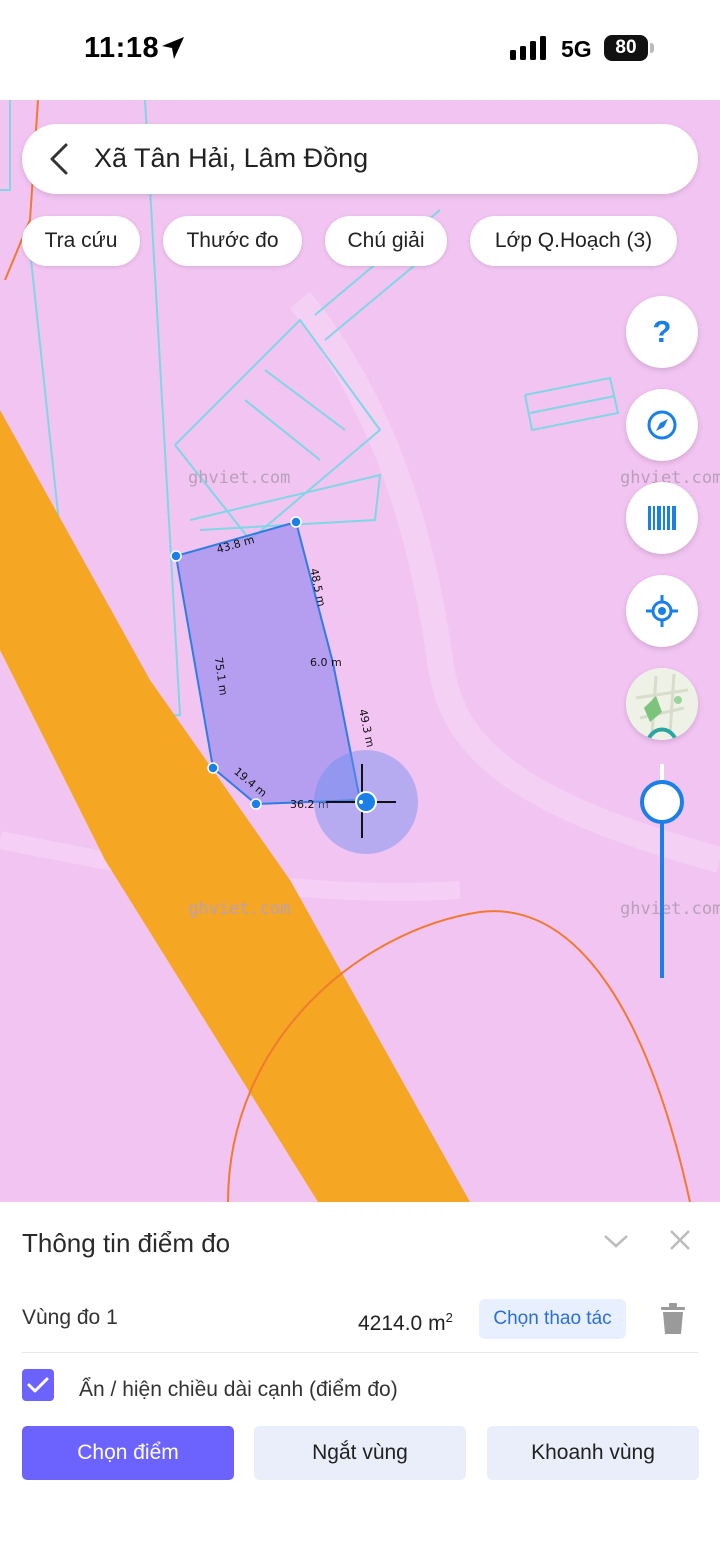 The height and width of the screenshot is (1560, 720). I want to click on locate-button, so click(662, 611).